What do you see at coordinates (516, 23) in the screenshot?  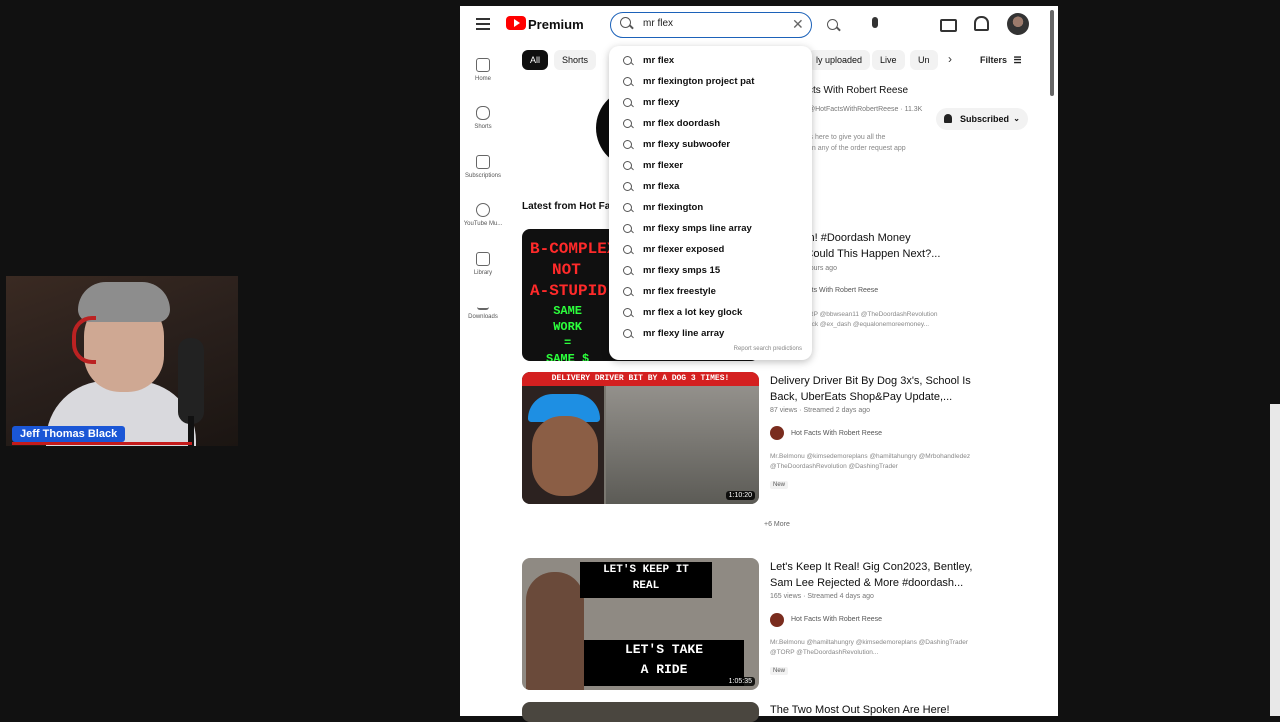 I see `youtube-logo-icon` at bounding box center [516, 23].